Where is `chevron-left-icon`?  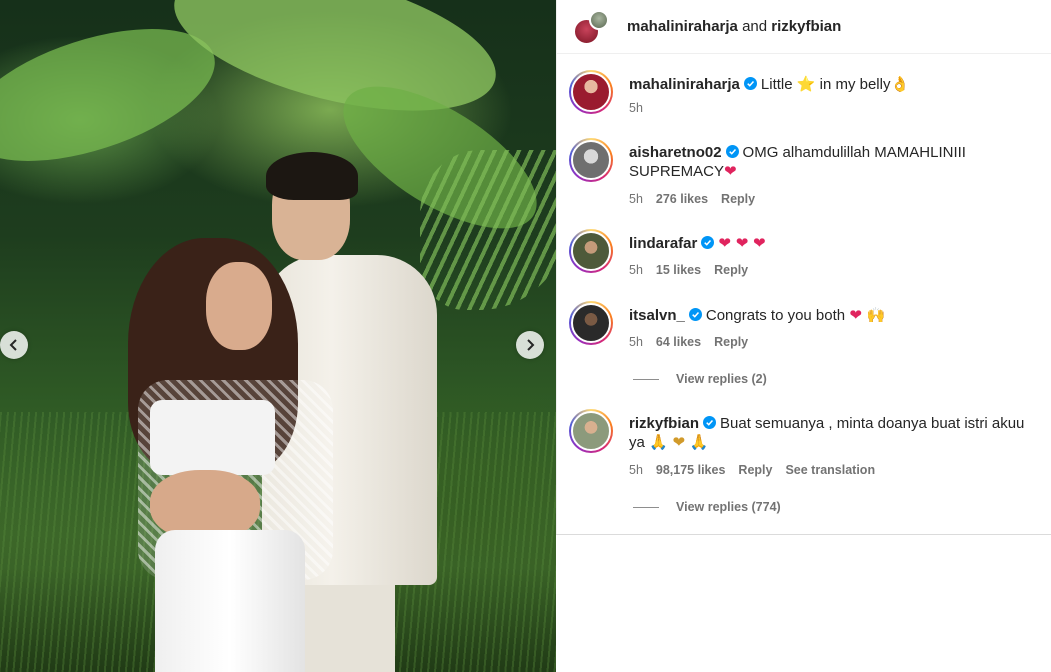 chevron-left-icon is located at coordinates (13, 345).